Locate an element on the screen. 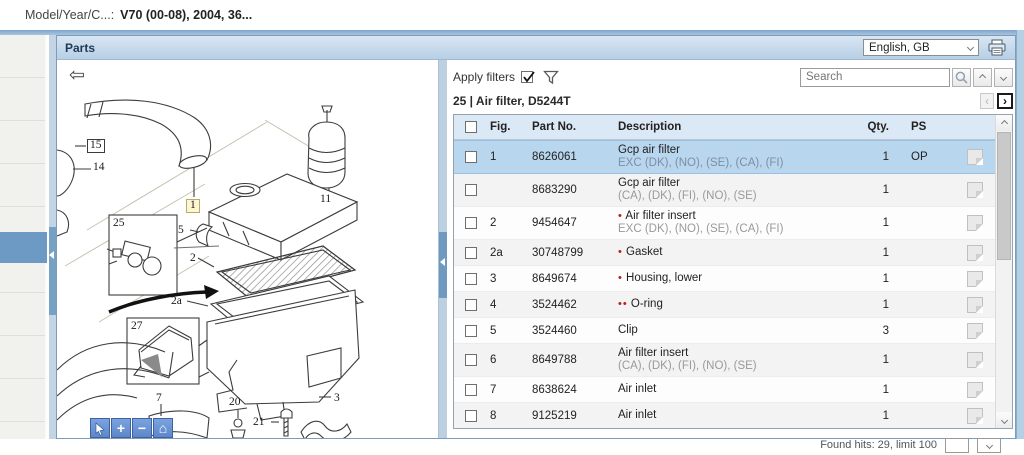 This screenshot has height=455, width=1024. home-button: ⌂ is located at coordinates (163, 428).